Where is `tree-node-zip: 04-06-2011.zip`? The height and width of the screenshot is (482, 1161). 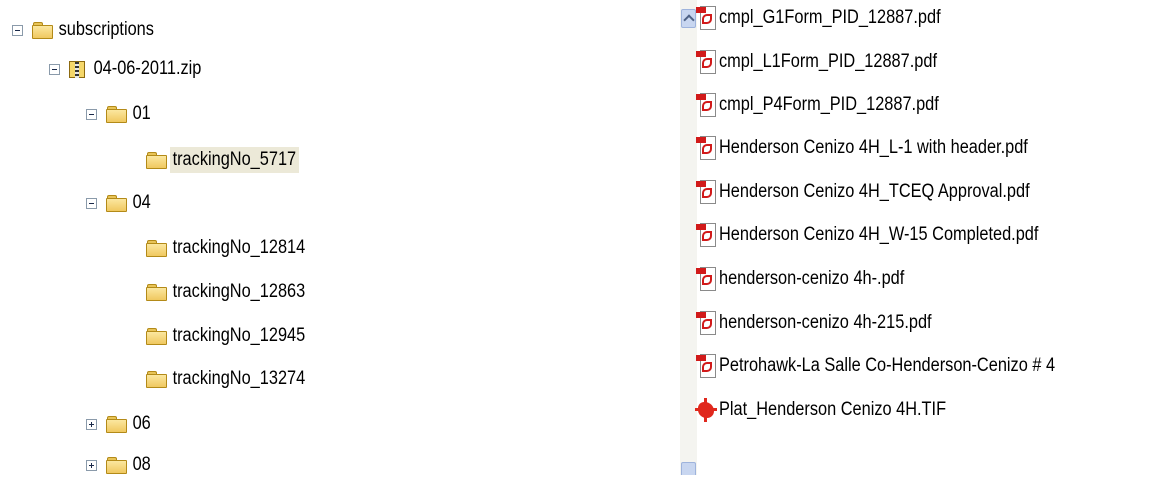 tree-node-zip: 04-06-2011.zip is located at coordinates (135, 69).